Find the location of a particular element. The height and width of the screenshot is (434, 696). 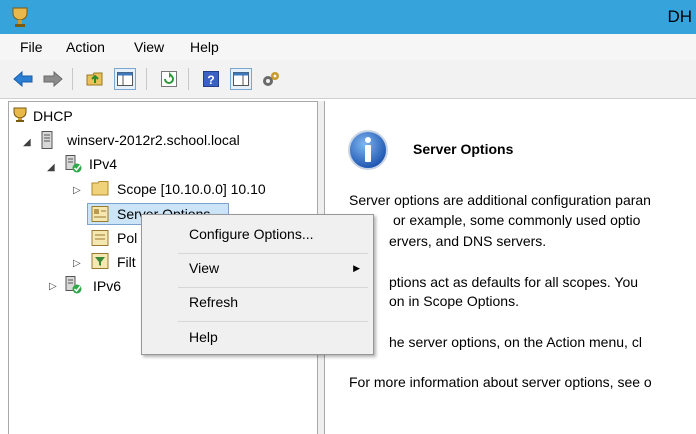

dhcp-trophy-icon is located at coordinates (20, 114).